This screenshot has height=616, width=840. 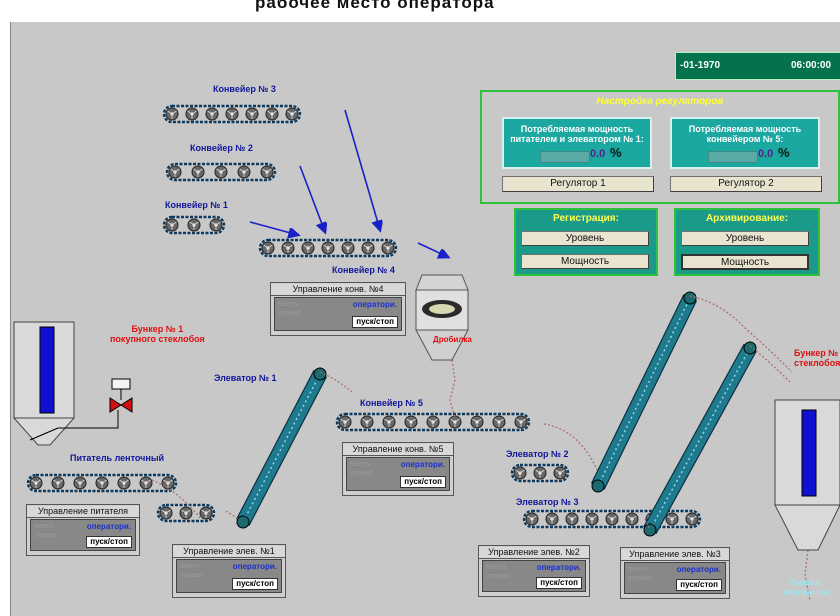 What do you see at coordinates (747, 218) in the screenshot?
I see `archiving-title: Архивирование:` at bounding box center [747, 218].